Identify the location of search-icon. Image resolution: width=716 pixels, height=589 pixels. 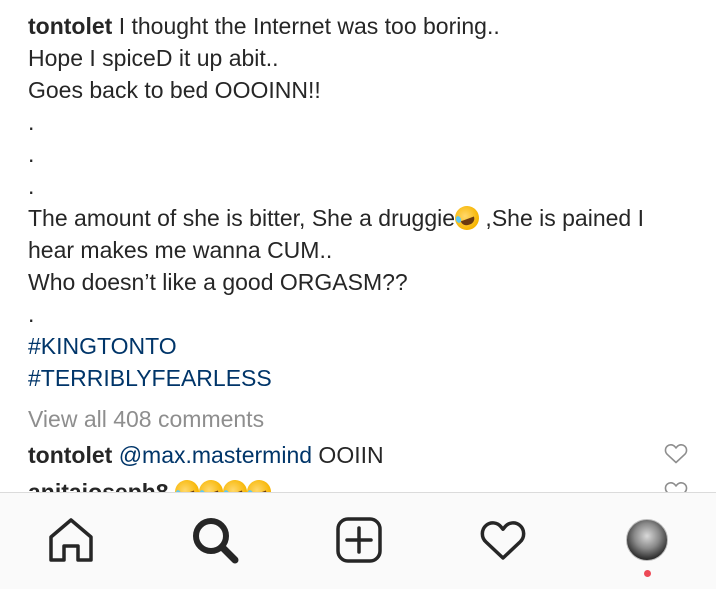
(216, 541).